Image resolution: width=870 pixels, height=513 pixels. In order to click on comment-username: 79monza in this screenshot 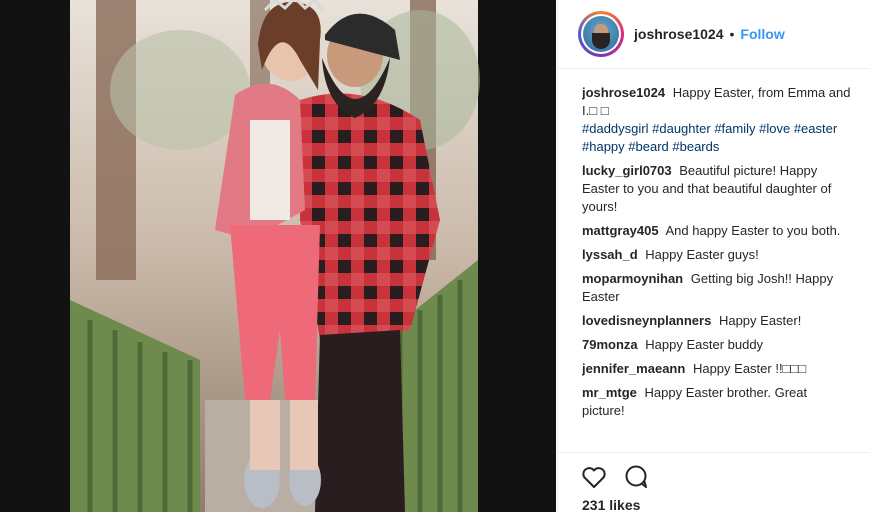, I will do `click(610, 344)`.